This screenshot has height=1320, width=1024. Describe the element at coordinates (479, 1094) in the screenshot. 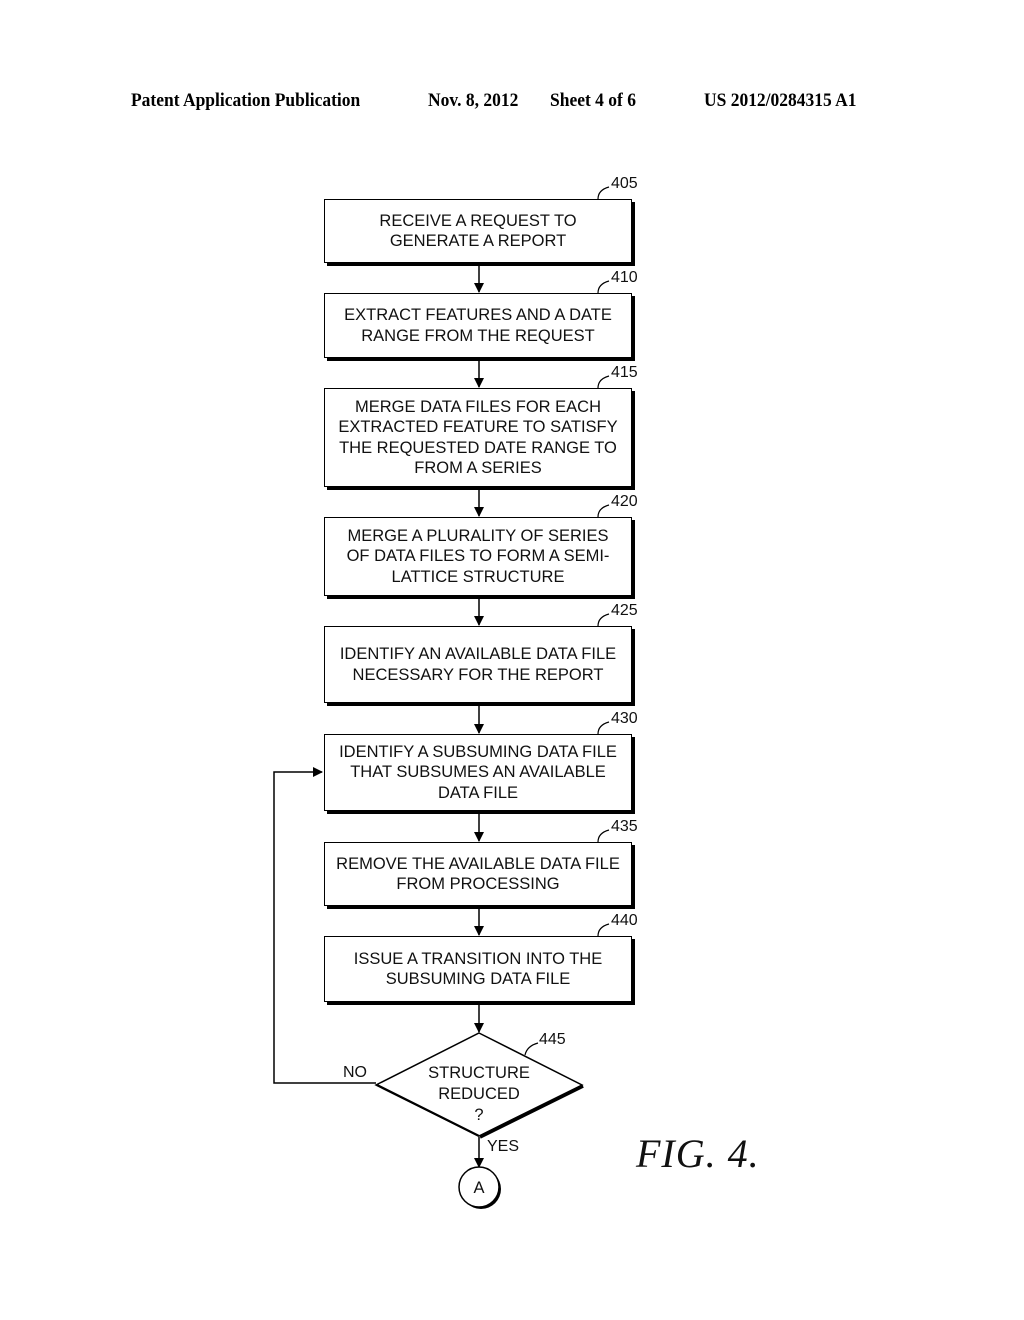

I see `decision-line-2: REDUCED` at that location.